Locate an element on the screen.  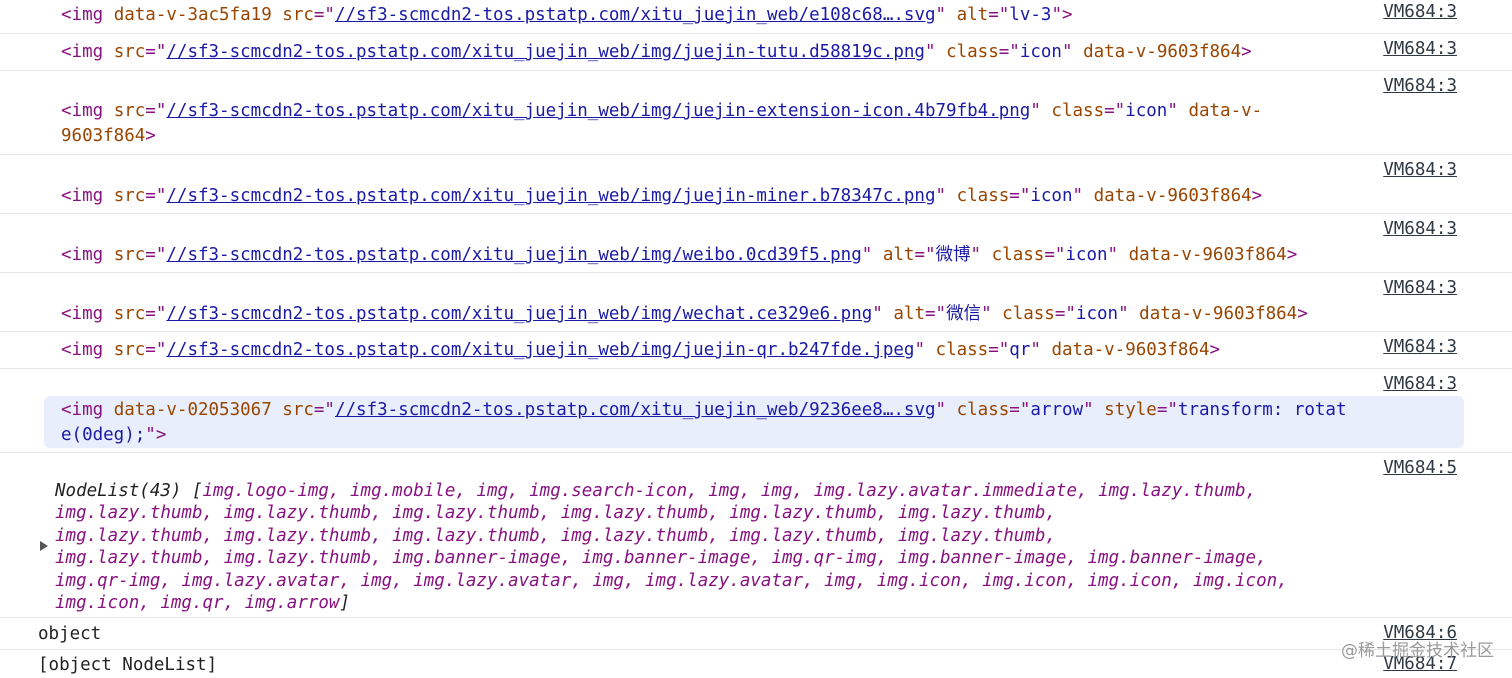
source-link: VM684:5 is located at coordinates (1420, 468).